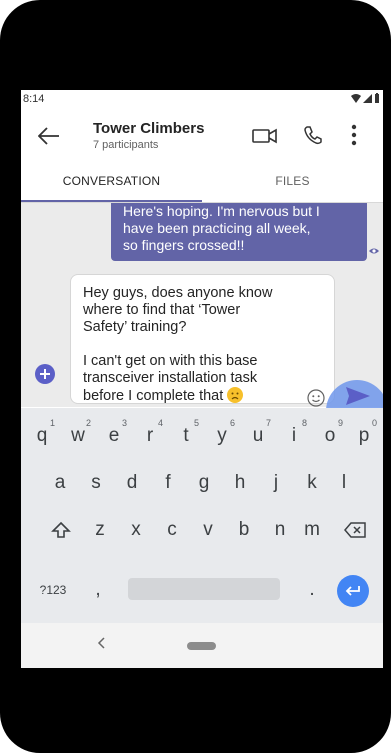  I want to click on sad-face-emoji, so click(235, 395).